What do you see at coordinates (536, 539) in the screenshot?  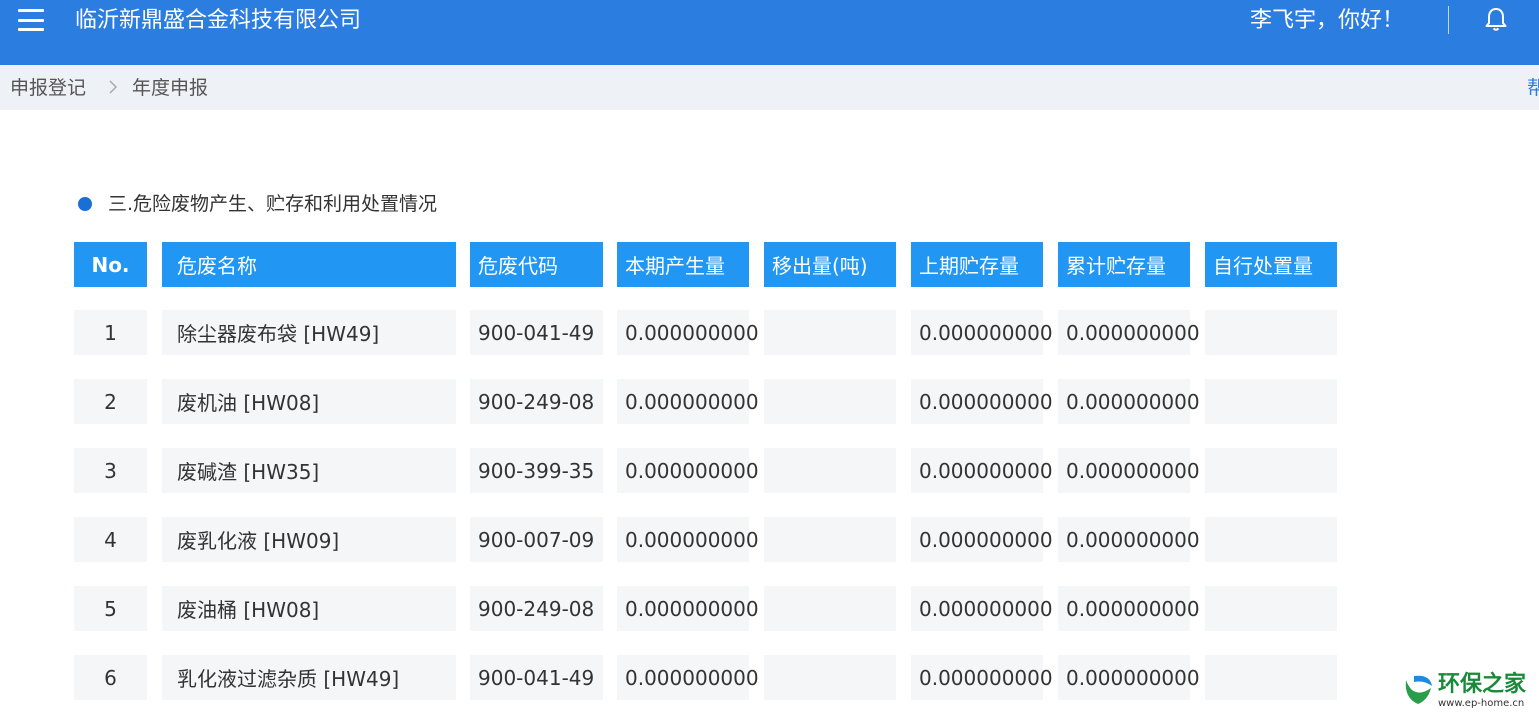 I see `cell-code: 900-007-09` at bounding box center [536, 539].